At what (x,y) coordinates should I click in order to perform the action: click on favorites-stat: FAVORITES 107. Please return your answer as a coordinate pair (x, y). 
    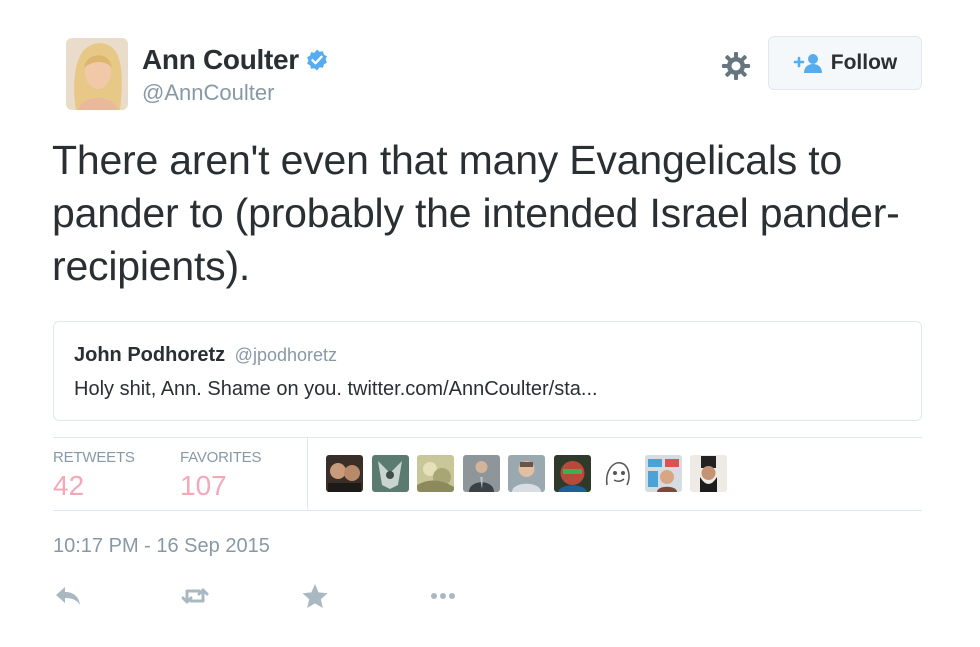
    Looking at the image, I should click on (220, 475).